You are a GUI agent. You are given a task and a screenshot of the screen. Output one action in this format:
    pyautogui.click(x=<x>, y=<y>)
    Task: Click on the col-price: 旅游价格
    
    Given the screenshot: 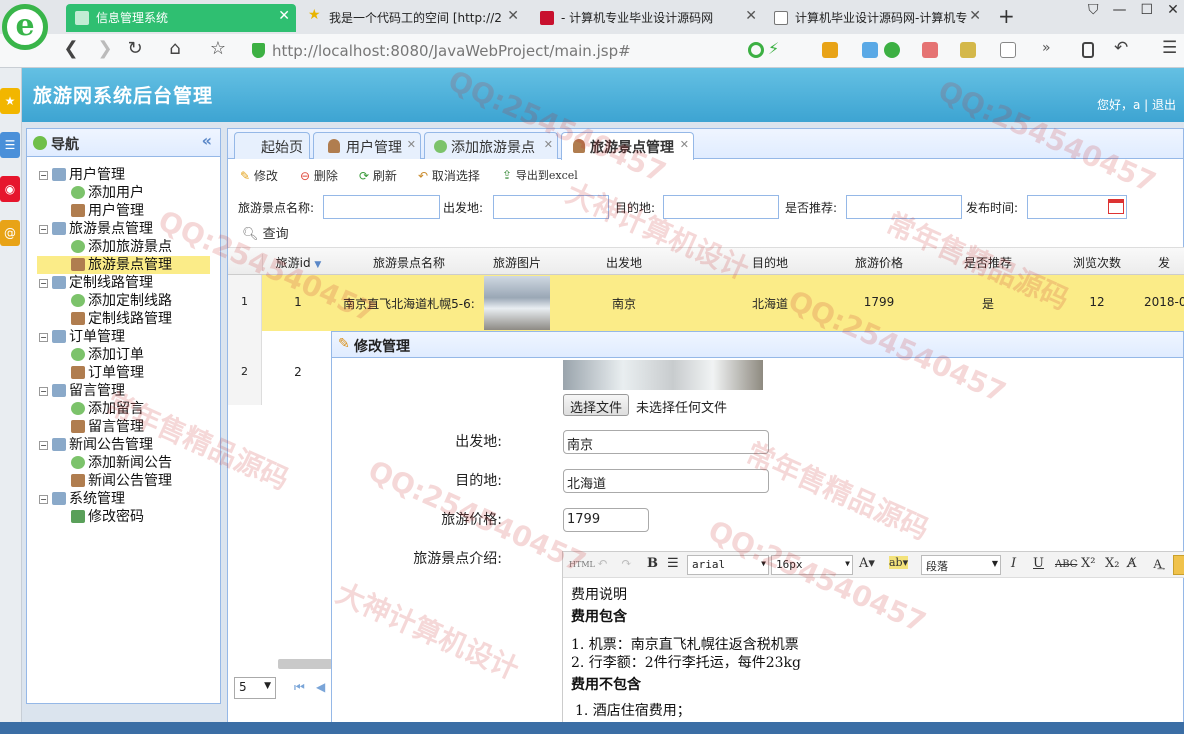 What is the action you would take?
    pyautogui.click(x=879, y=262)
    